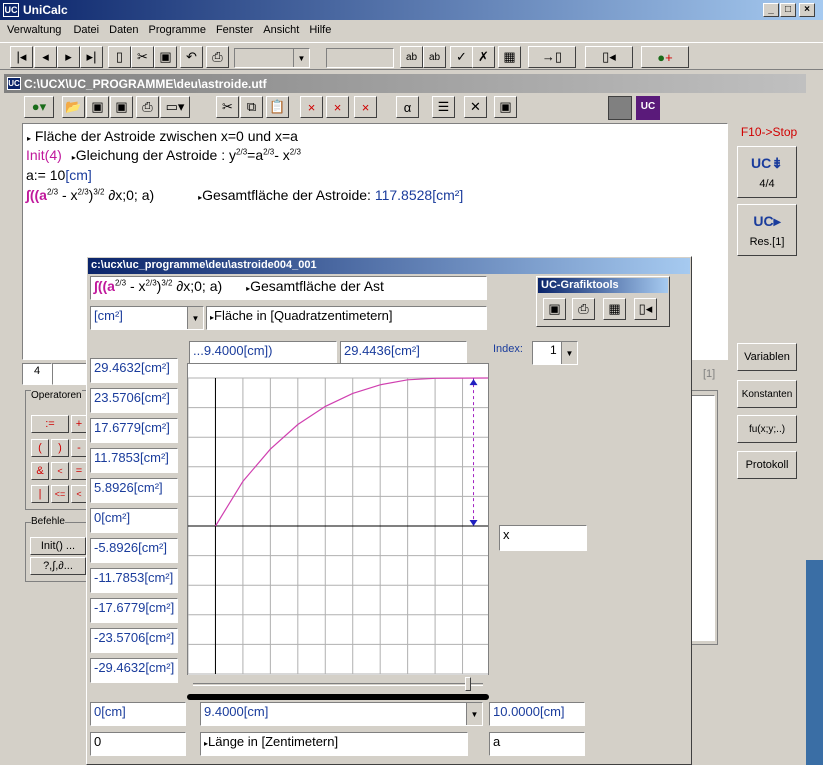 The height and width of the screenshot is (765, 823). Describe the element at coordinates (21, 57) in the screenshot. I see `first-record-icon: |◂` at that location.